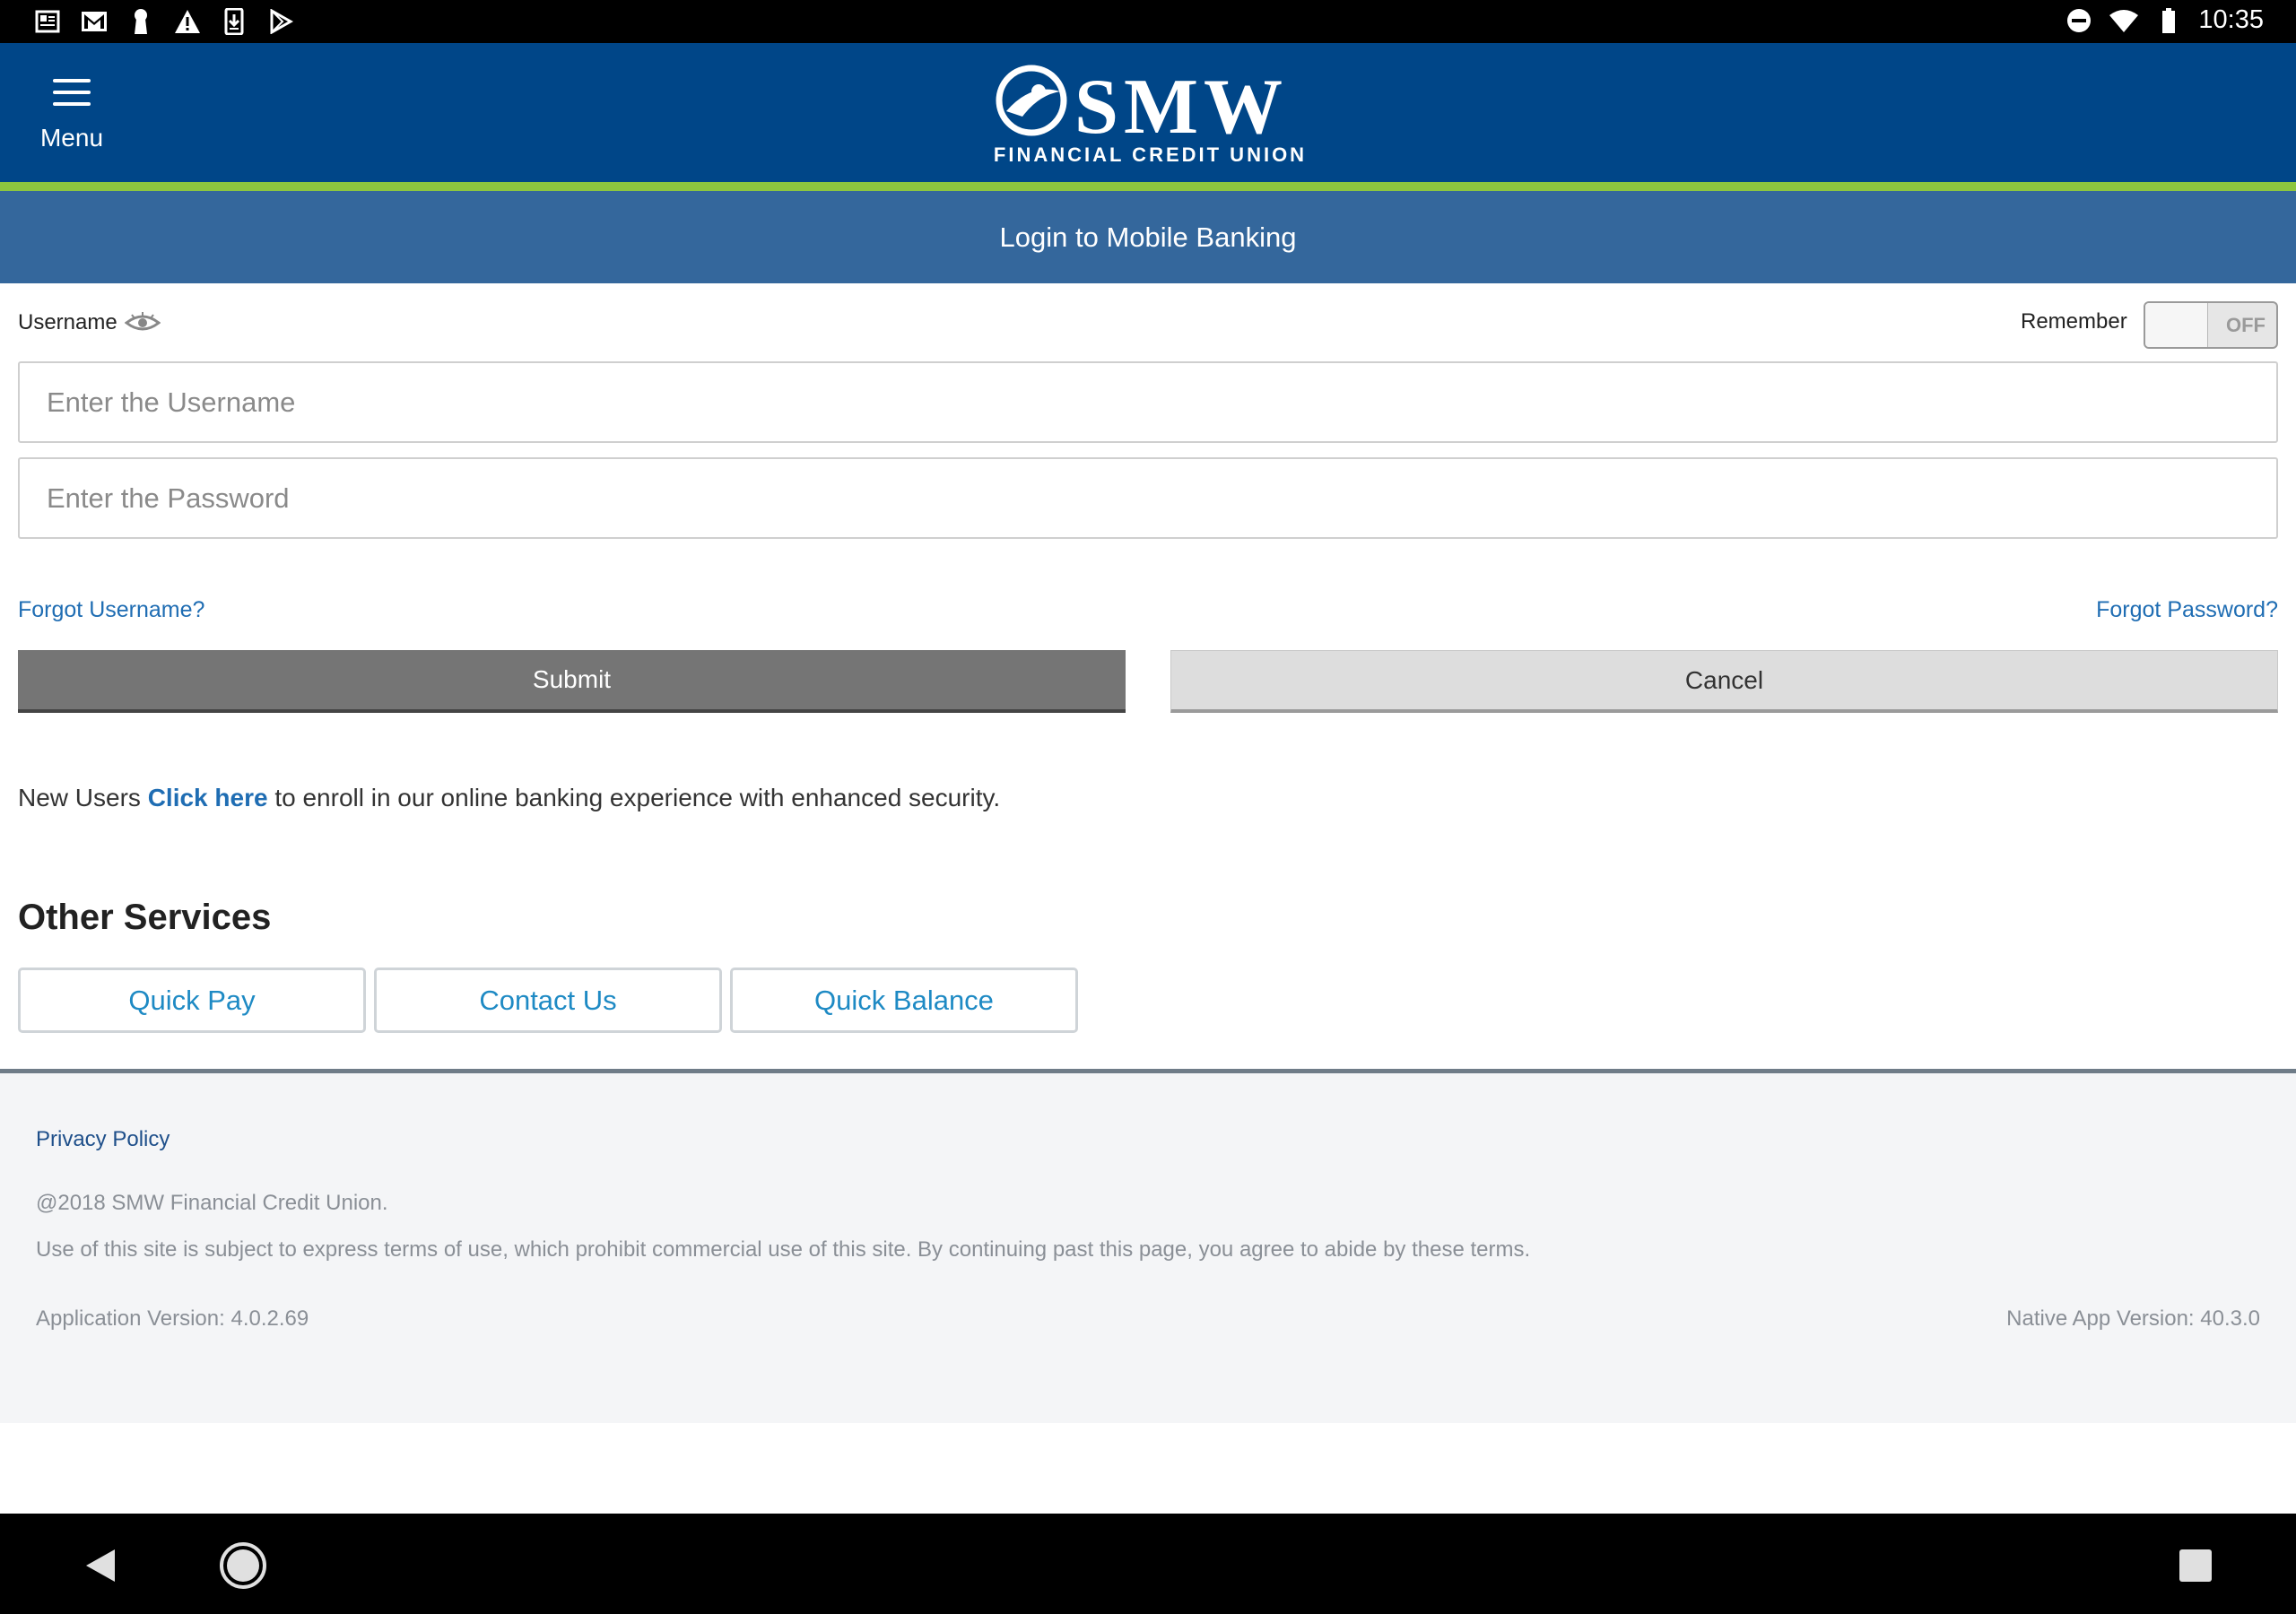 Image resolution: width=2296 pixels, height=1614 pixels. I want to click on home-icon, so click(243, 1565).